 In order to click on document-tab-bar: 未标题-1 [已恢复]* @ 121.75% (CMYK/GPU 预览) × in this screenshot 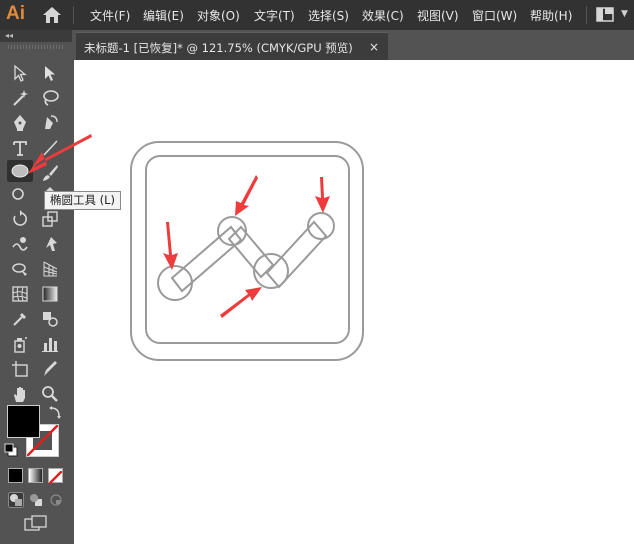, I will do `click(353, 45)`.